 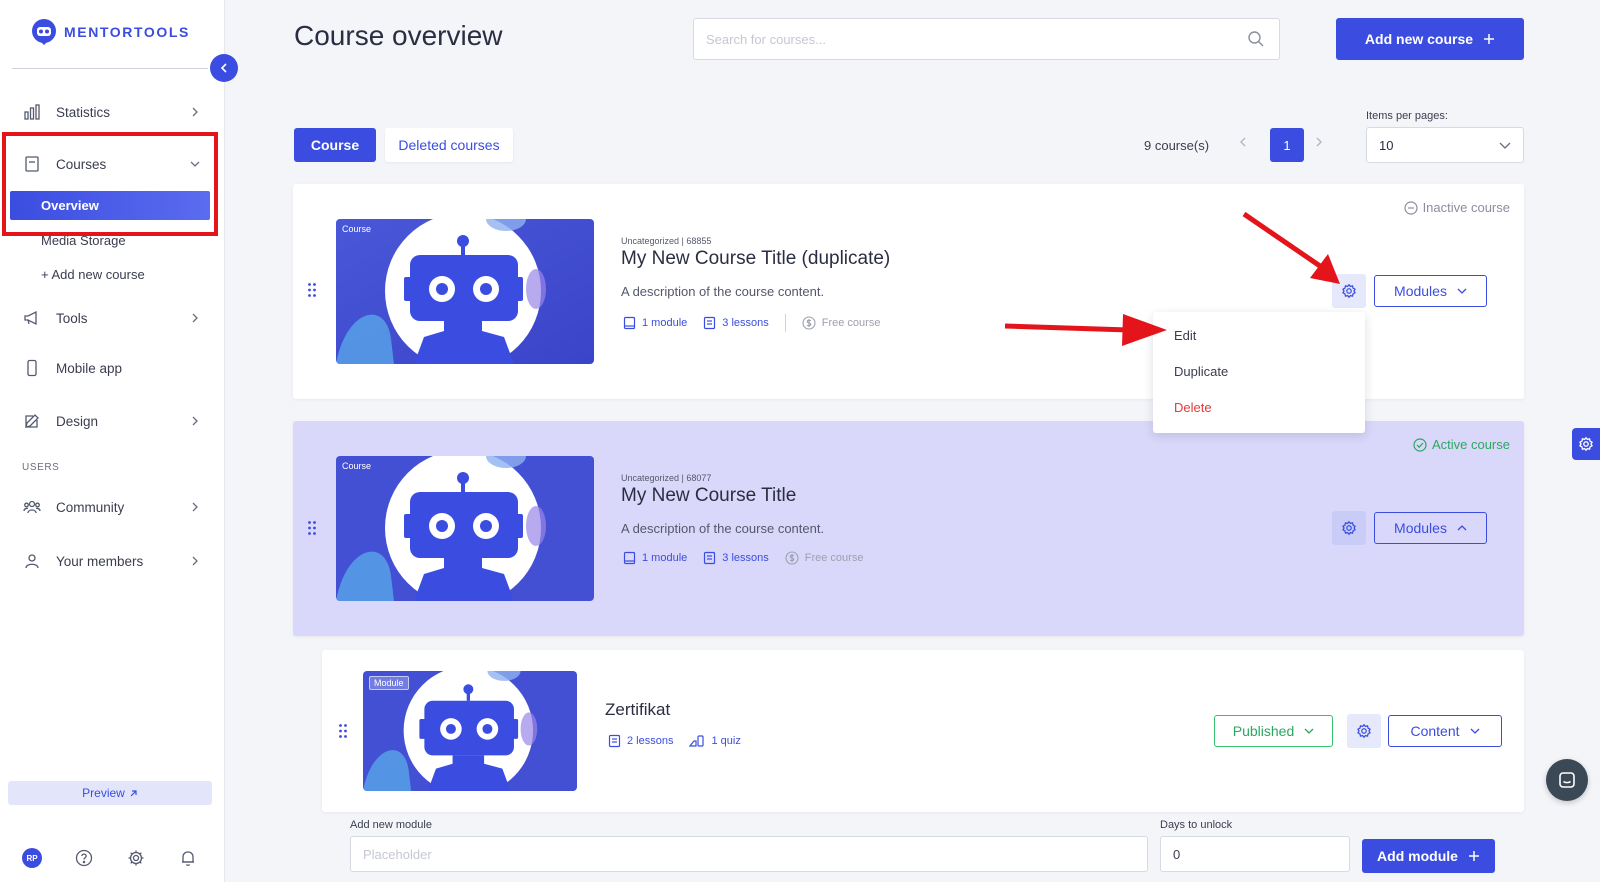 What do you see at coordinates (32, 561) in the screenshot?
I see `user-icon` at bounding box center [32, 561].